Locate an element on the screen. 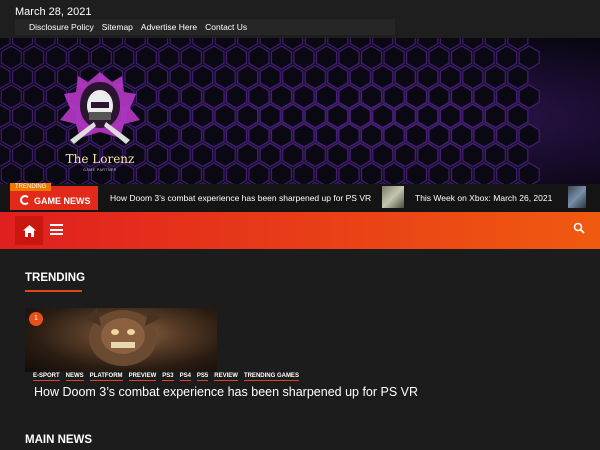  site-logo: The Lorenz GAME PARTNER is located at coordinates (100, 123).